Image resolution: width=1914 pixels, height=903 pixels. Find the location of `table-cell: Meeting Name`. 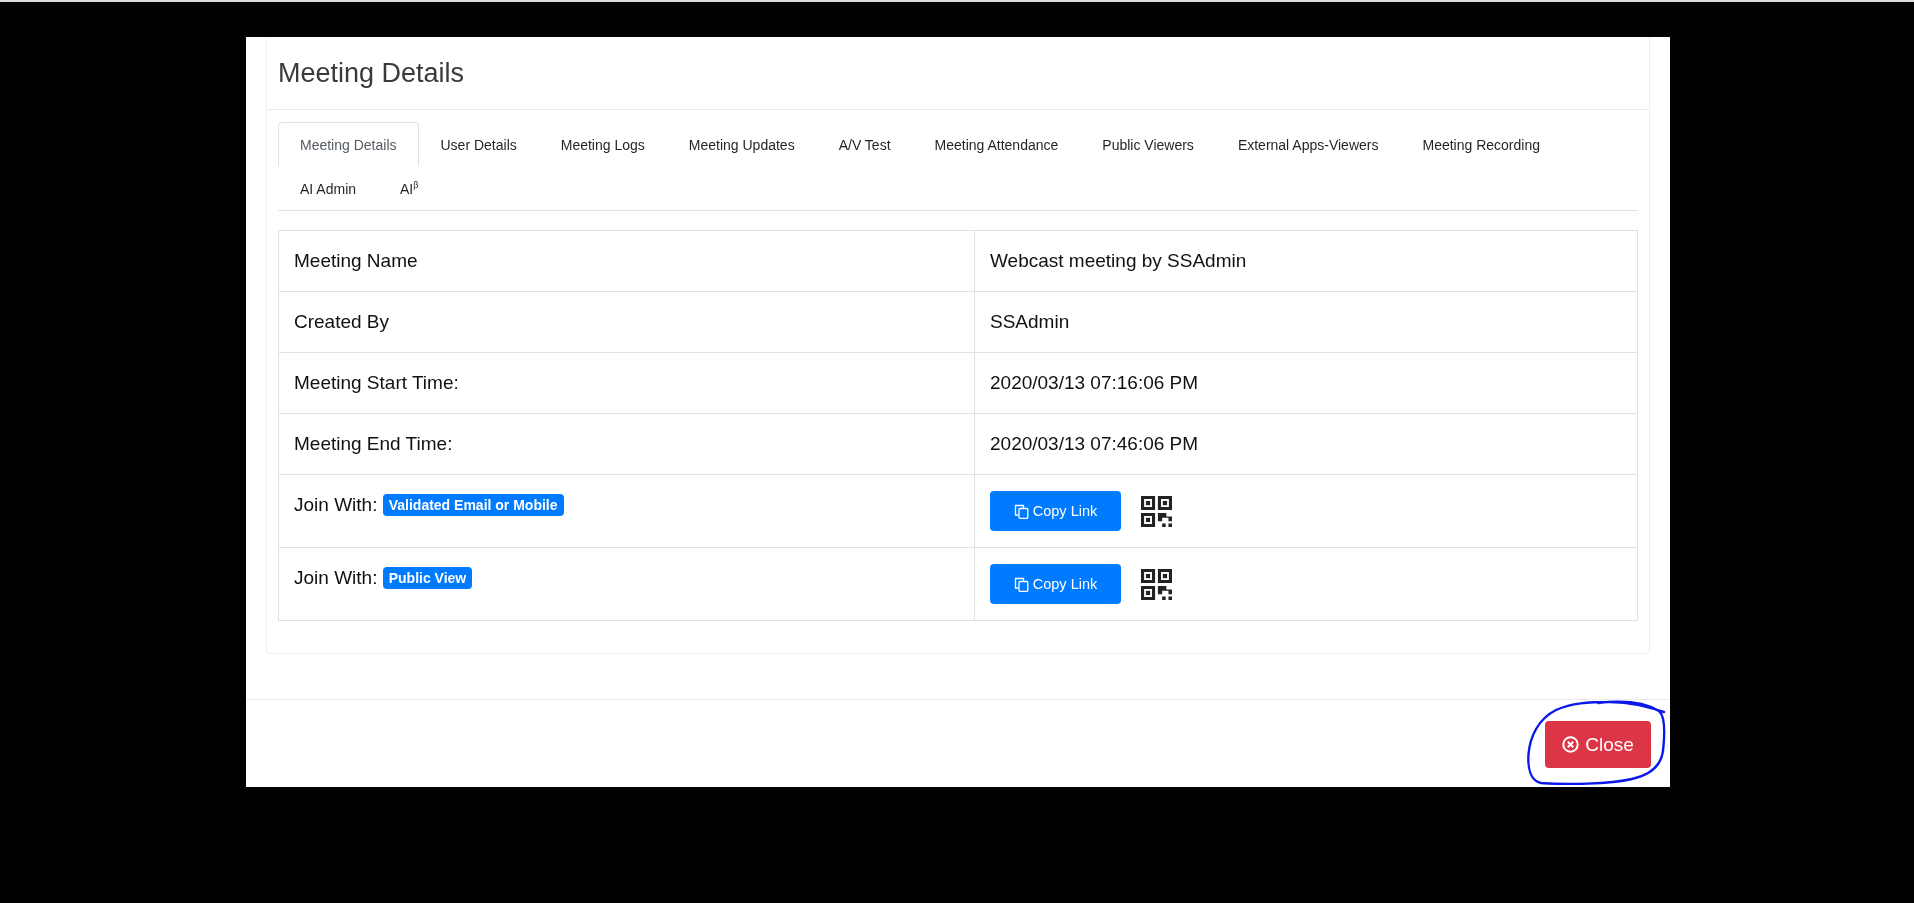

table-cell: Meeting Name is located at coordinates (626, 261).